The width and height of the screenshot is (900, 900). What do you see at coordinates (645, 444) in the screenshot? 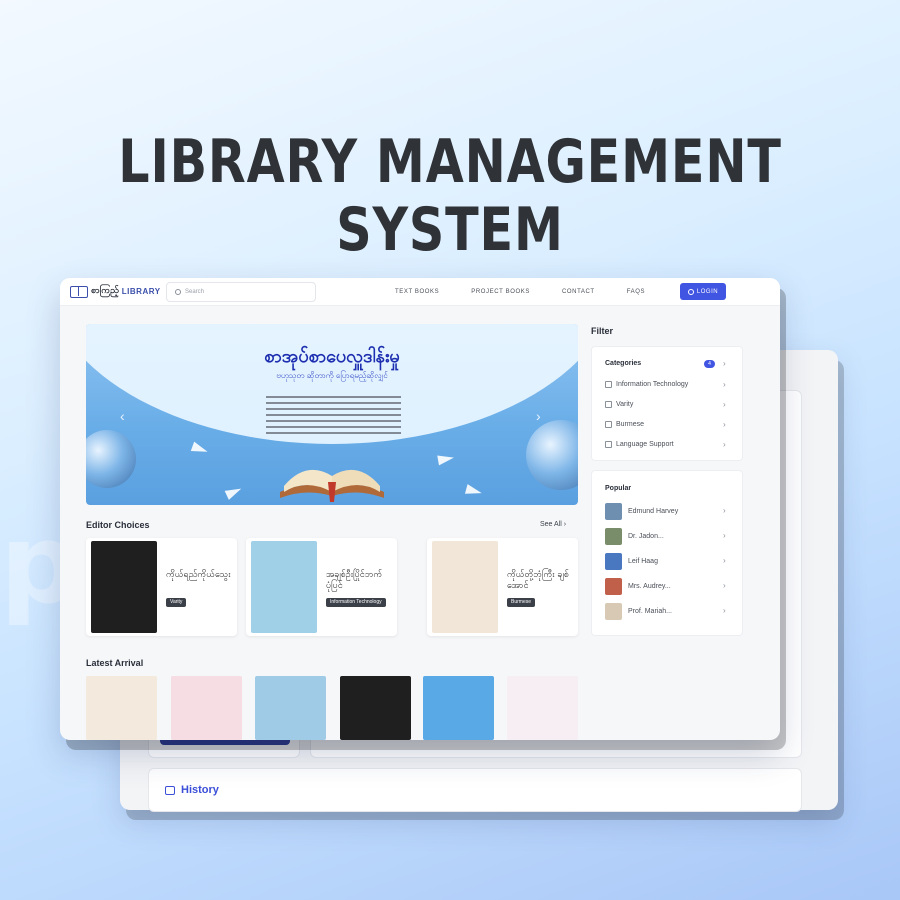
I see `category-label: Language Support` at bounding box center [645, 444].